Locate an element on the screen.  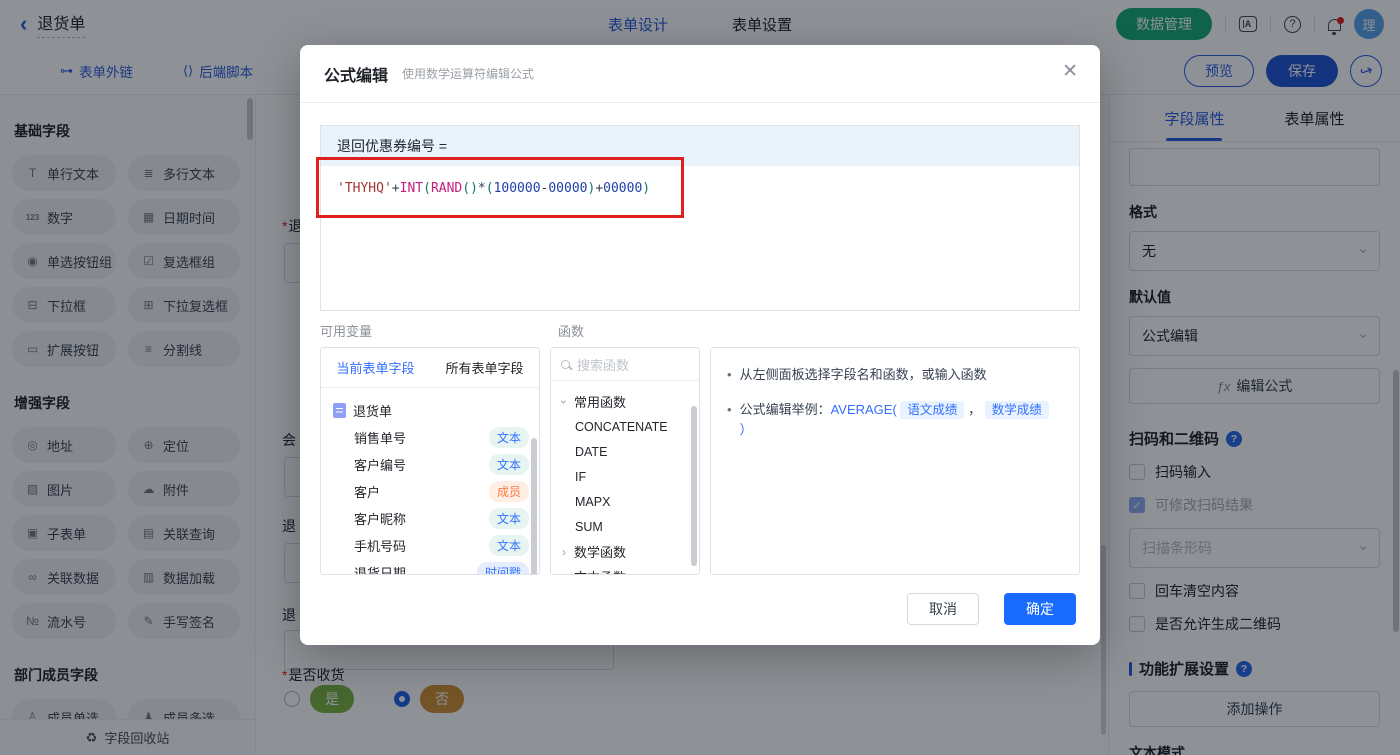
tab-all-form-fields: 所有表单字段 is located at coordinates (484, 367).